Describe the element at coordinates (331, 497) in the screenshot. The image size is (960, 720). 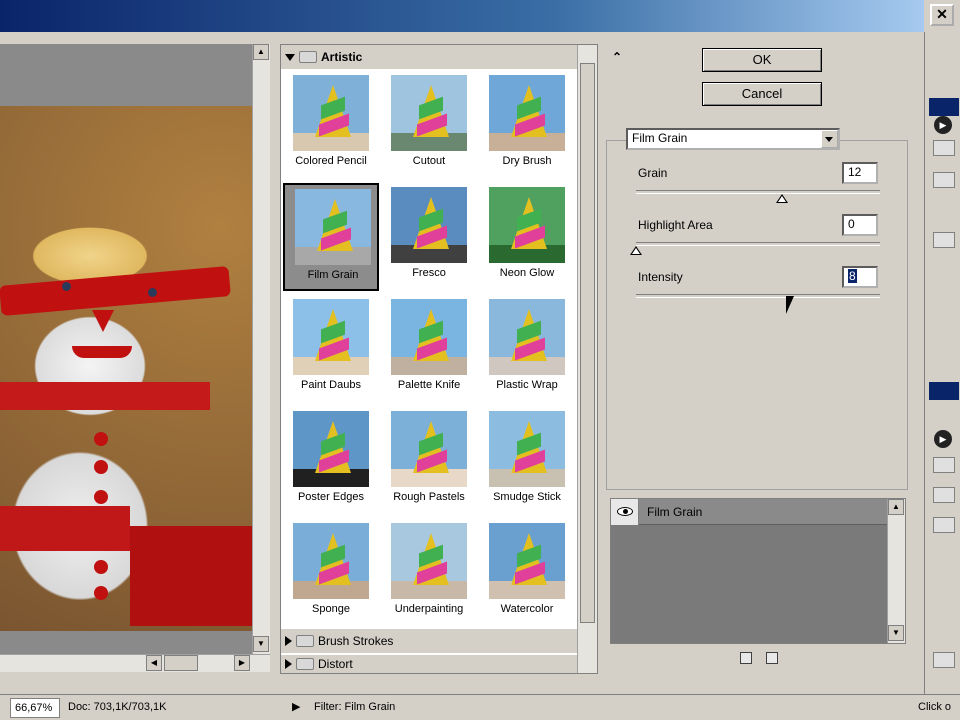
I see `thumbnail-label: Poster Edges` at that location.